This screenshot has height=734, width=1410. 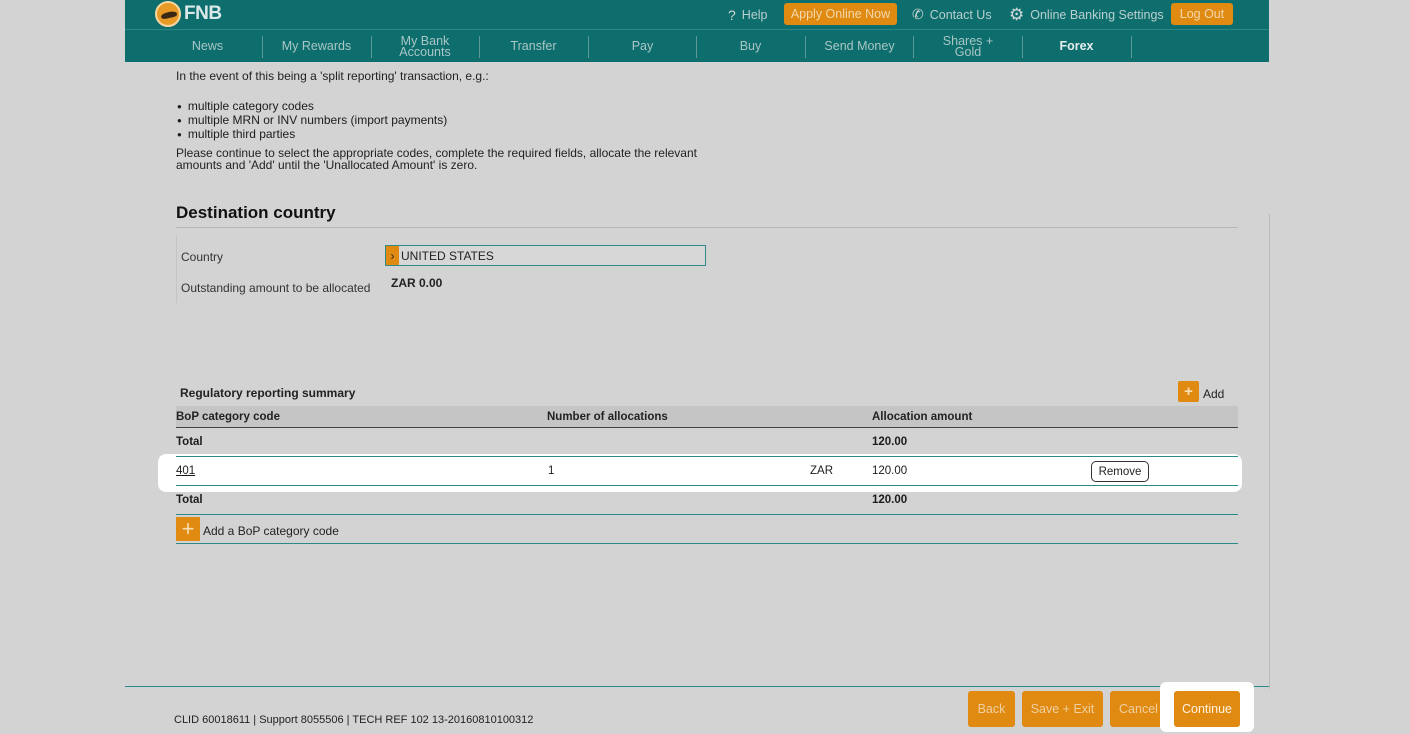 I want to click on bullet-item: multiple category codes, so click(x=312, y=107).